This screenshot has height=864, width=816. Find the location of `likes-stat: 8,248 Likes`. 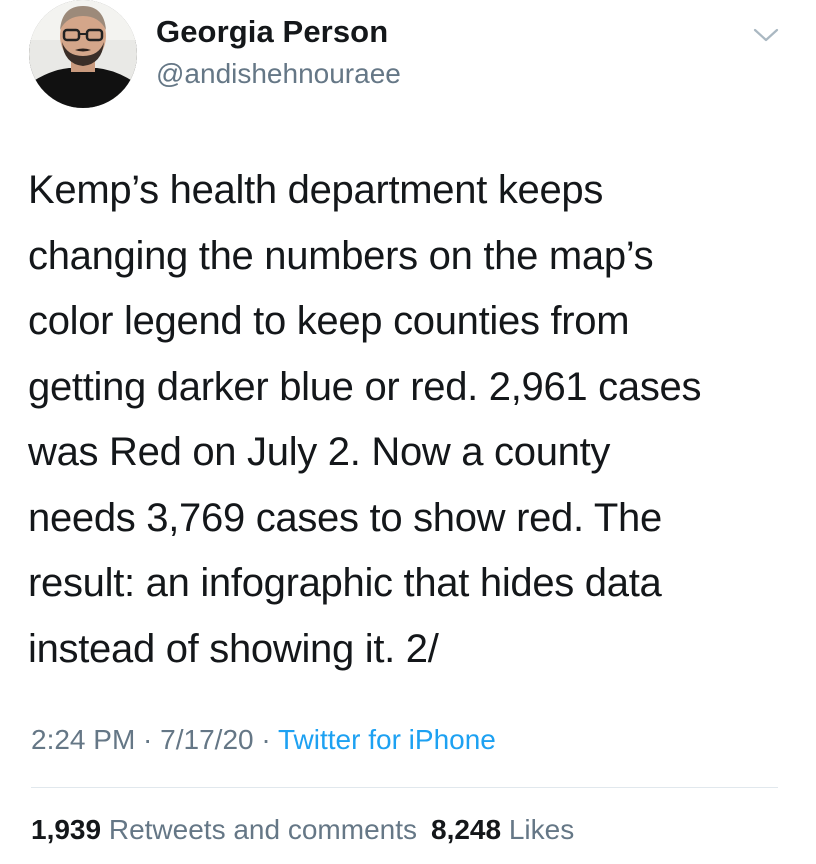

likes-stat: 8,248 Likes is located at coordinates (502, 829).